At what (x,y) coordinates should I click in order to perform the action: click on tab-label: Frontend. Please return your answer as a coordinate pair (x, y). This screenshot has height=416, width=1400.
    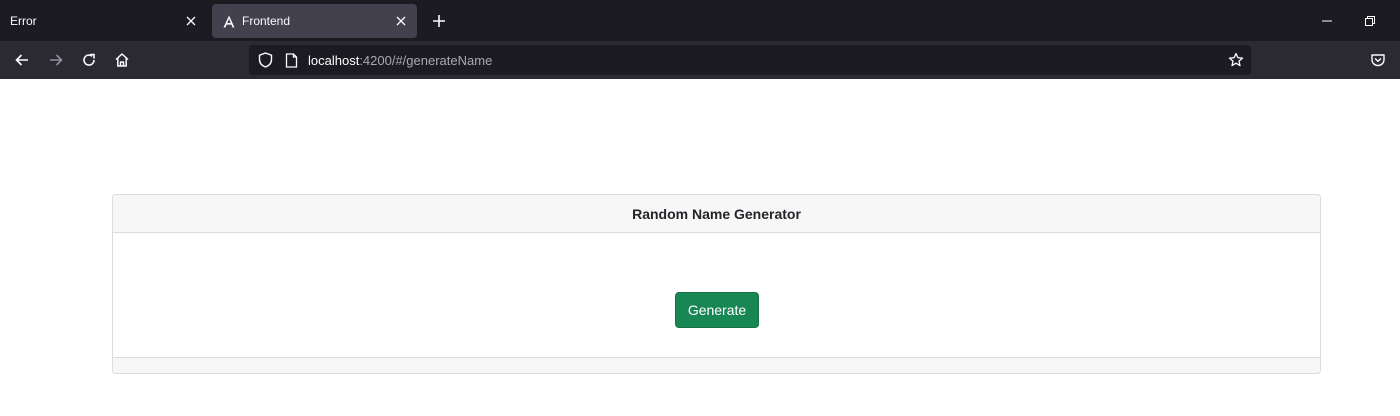
    Looking at the image, I should click on (266, 21).